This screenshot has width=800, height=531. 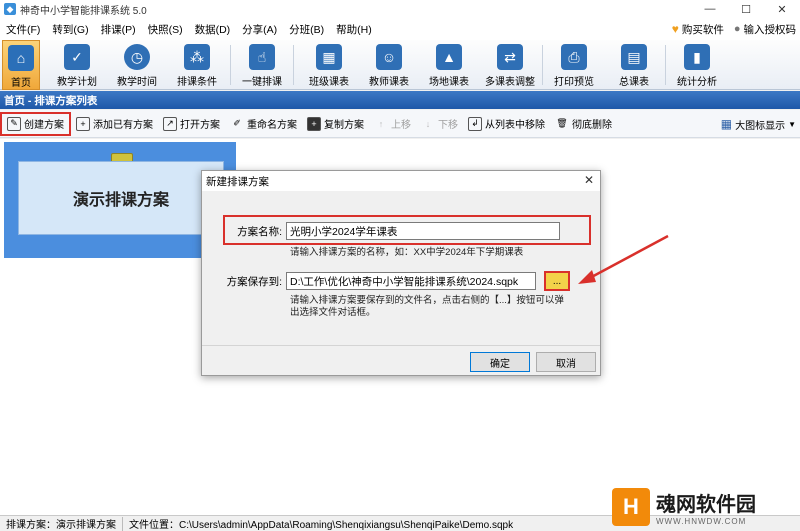 I want to click on menu-right-group: ♥ 购买软件 ● 输入授权码, so click(x=734, y=29).